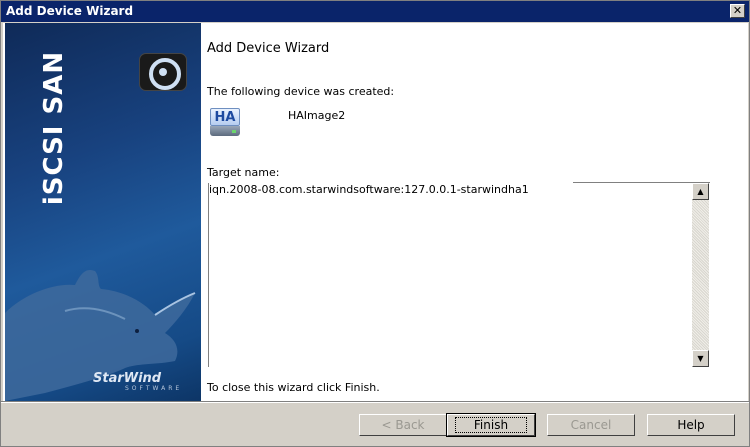  Describe the element at coordinates (243, 172) in the screenshot. I see `target-label: Target name:` at that location.